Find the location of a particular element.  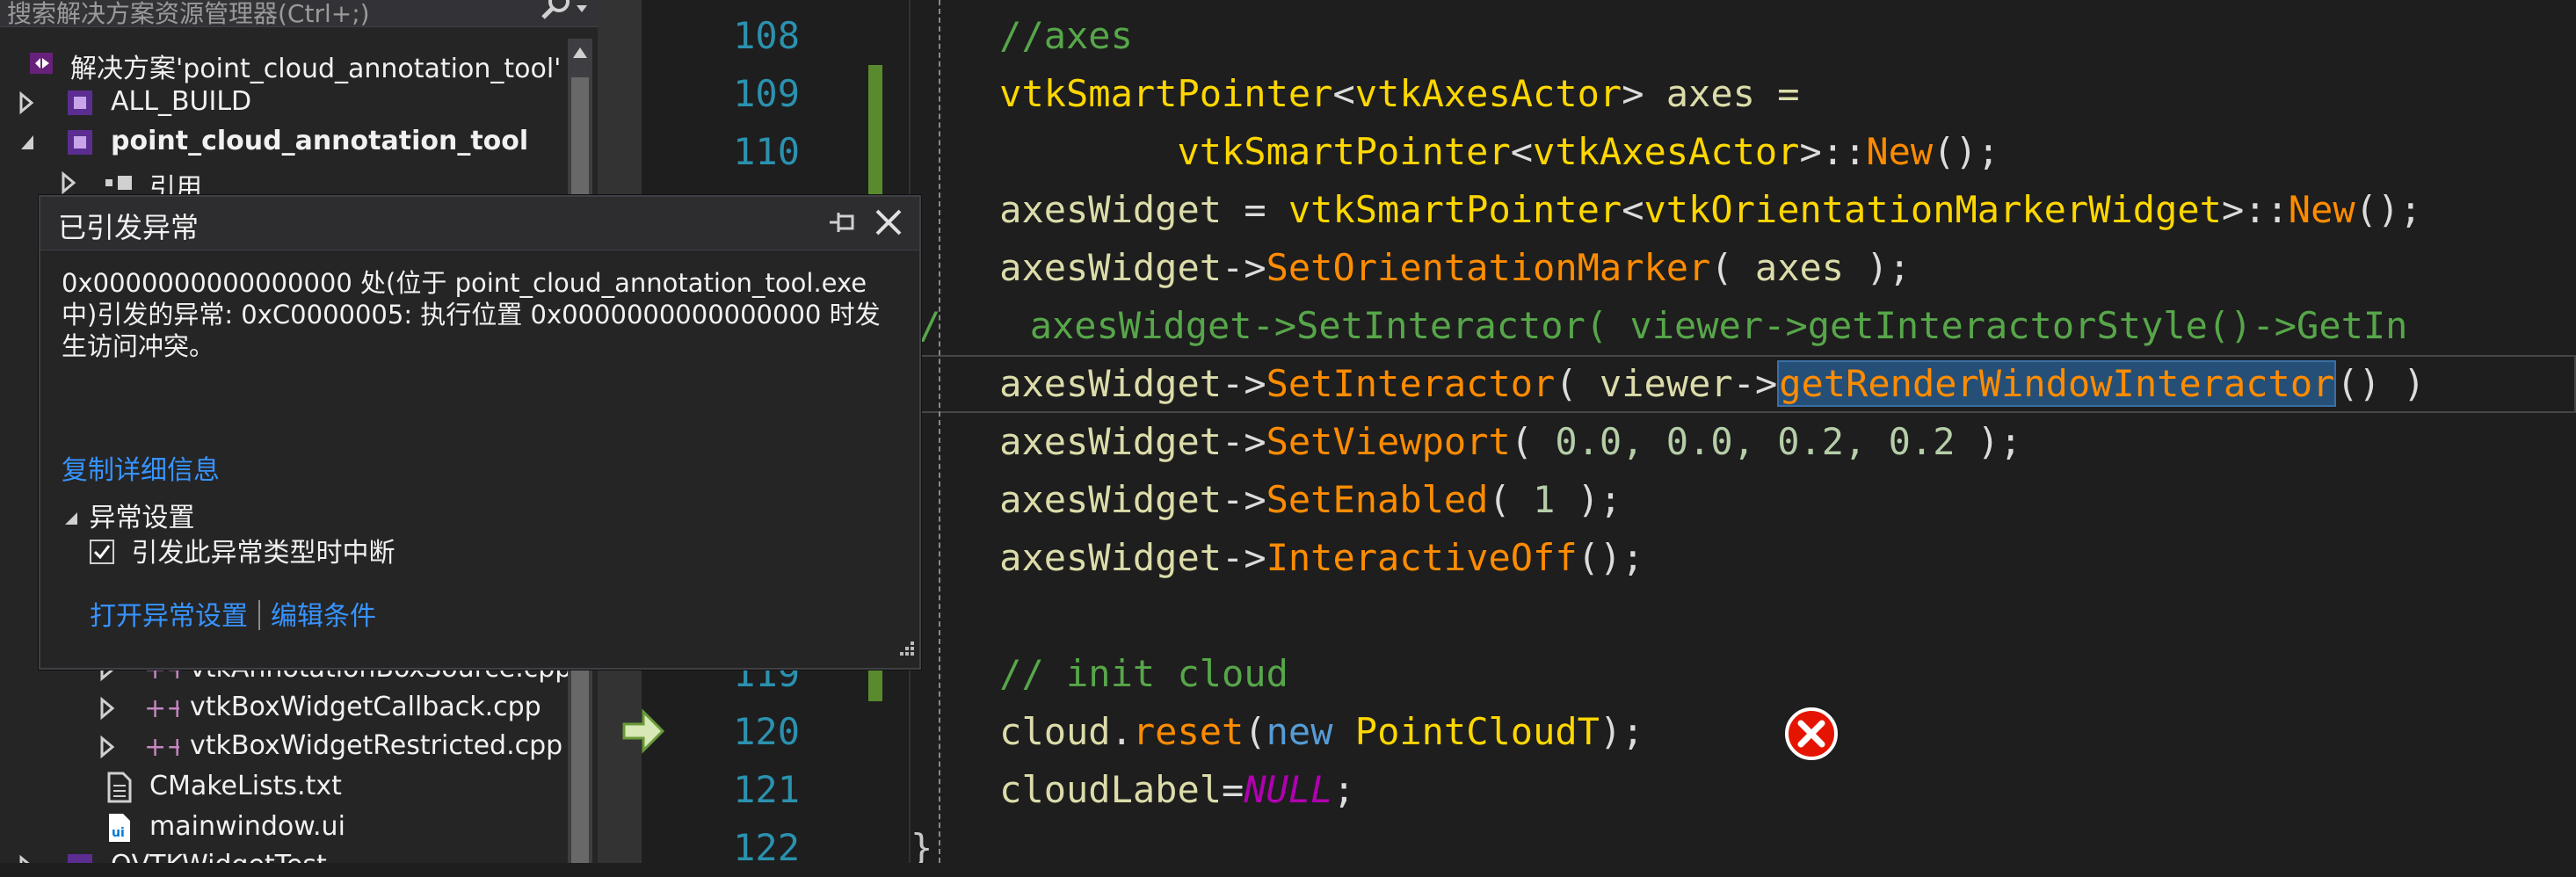

code-line: //axes is located at coordinates (1743, 36).